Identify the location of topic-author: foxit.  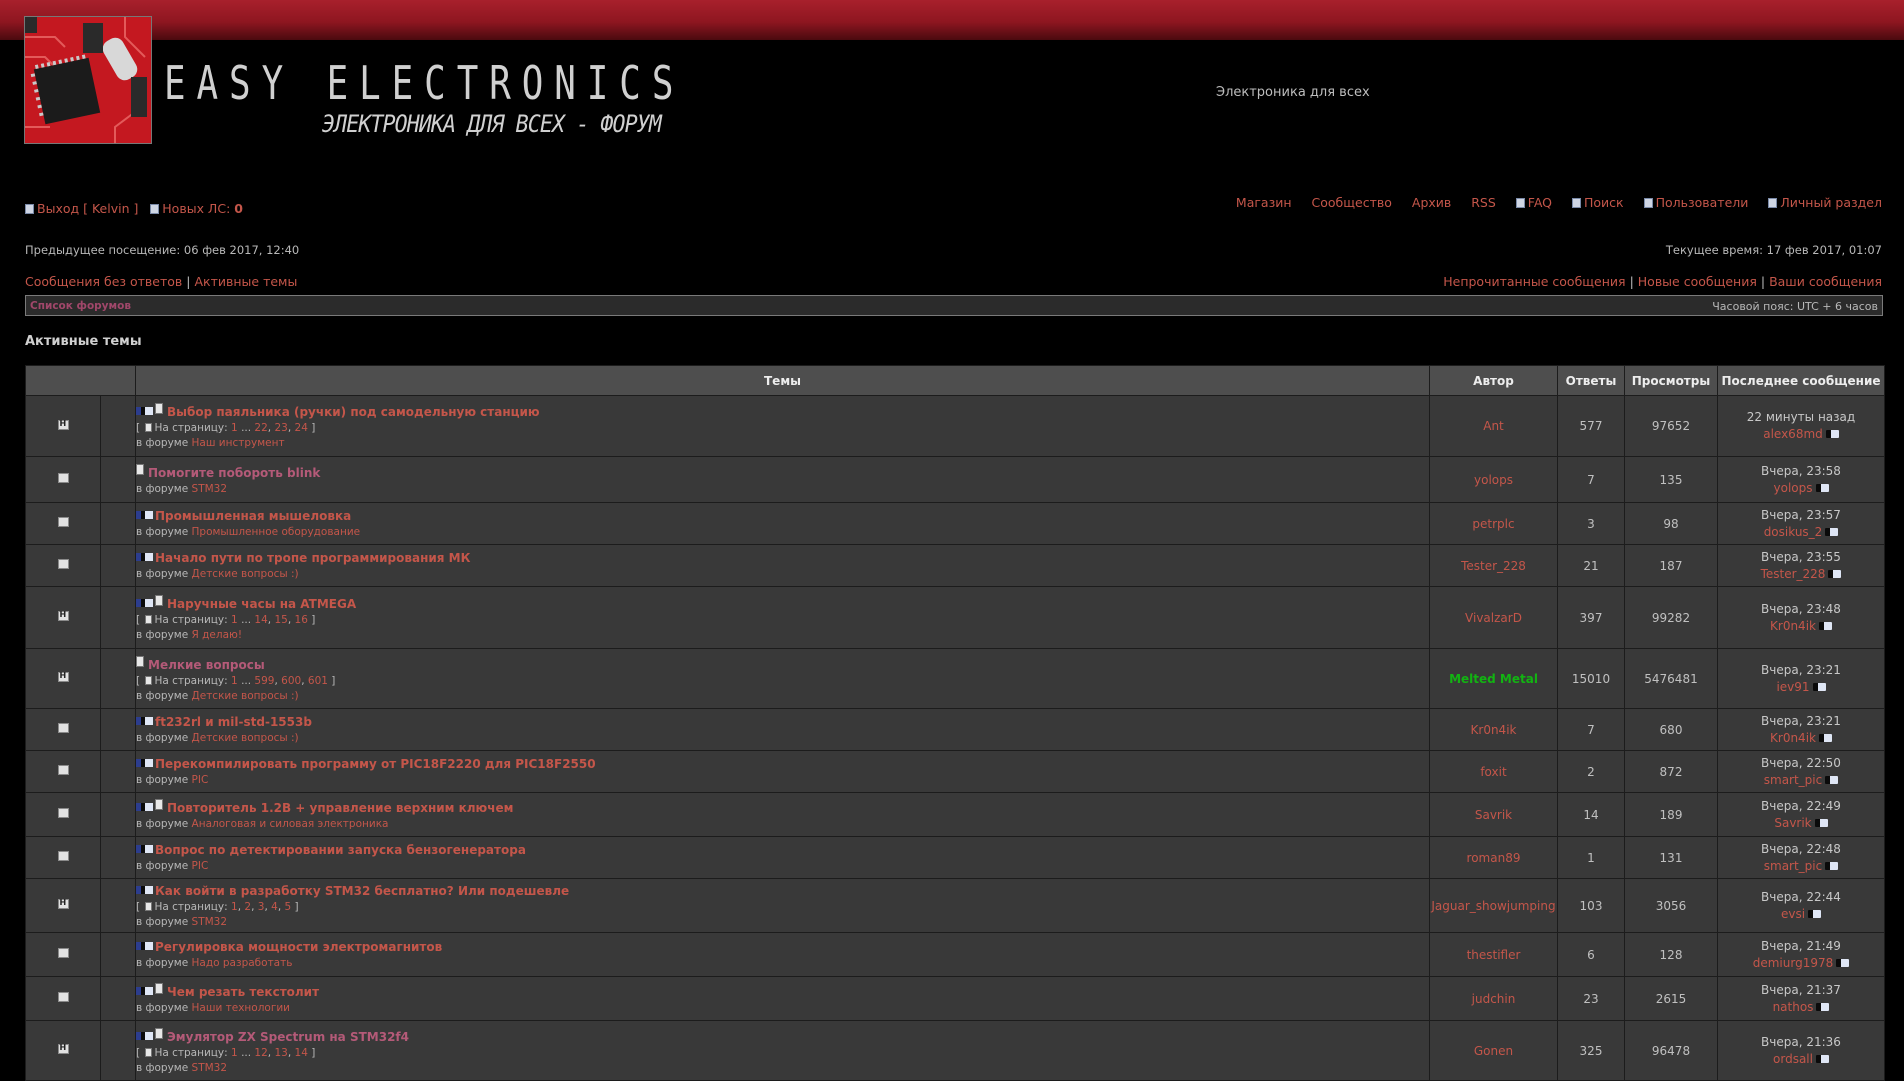
(1493, 771).